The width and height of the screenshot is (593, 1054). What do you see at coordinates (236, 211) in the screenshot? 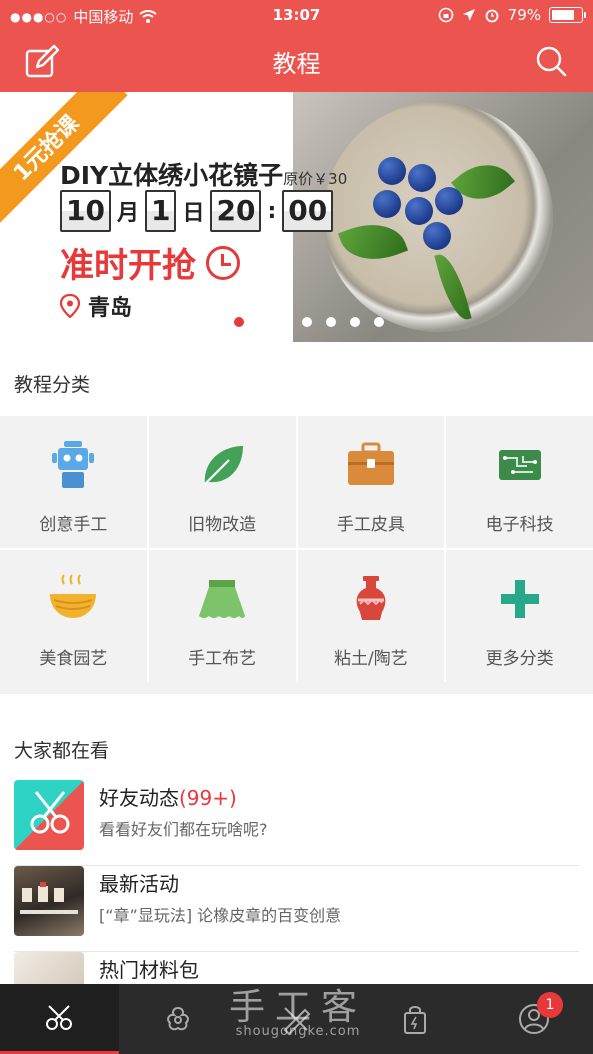
I see `hour-box: 20` at bounding box center [236, 211].